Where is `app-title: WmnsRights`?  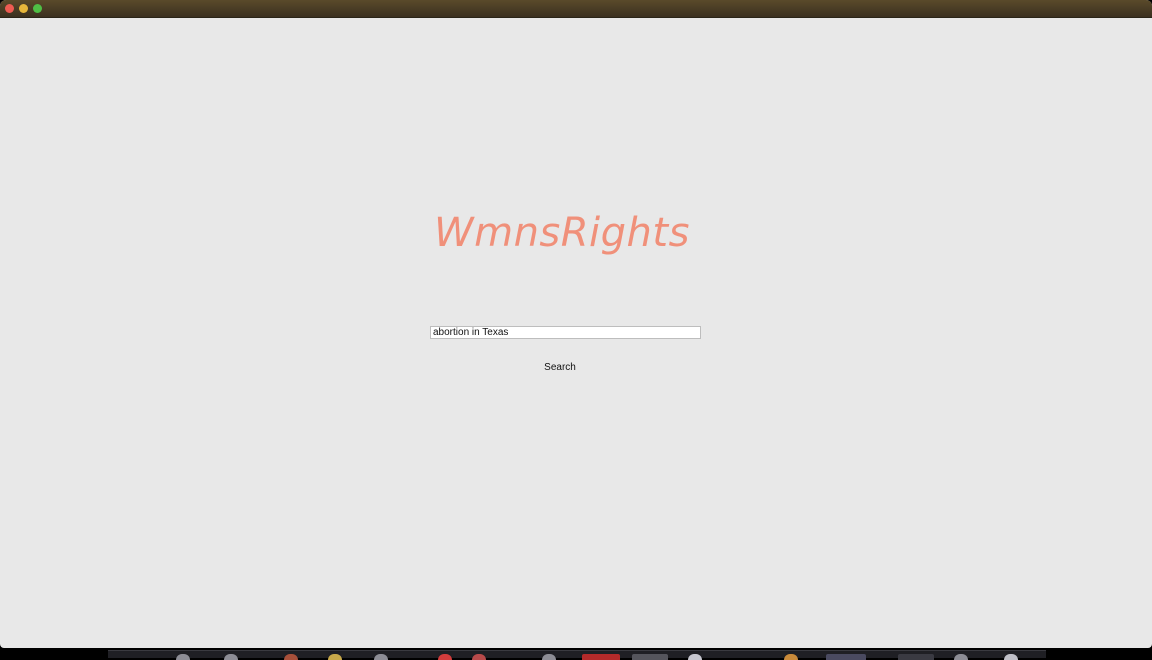
app-title: WmnsRights is located at coordinates (562, 233).